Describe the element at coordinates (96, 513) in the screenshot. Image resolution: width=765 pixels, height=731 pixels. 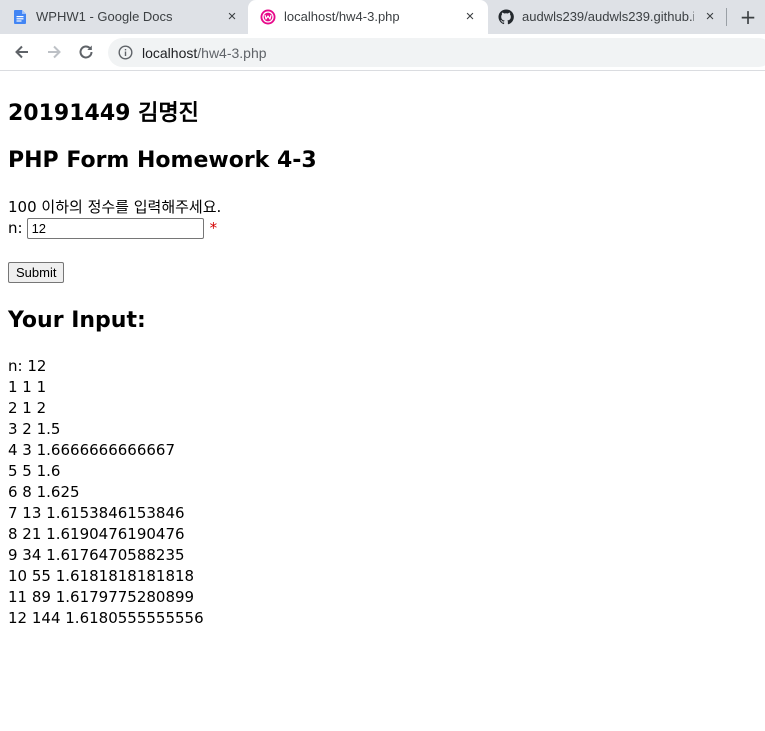
I see `result-row: 7 13 1.6153846153846` at that location.